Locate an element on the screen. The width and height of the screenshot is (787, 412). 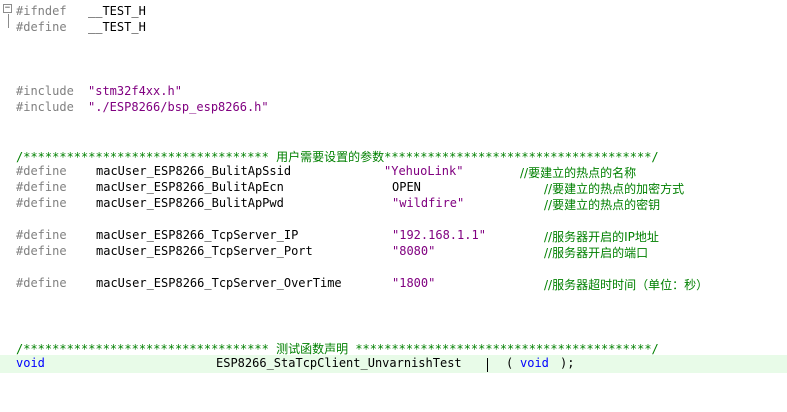
fold-collapse-icon: − is located at coordinates (7, 8).